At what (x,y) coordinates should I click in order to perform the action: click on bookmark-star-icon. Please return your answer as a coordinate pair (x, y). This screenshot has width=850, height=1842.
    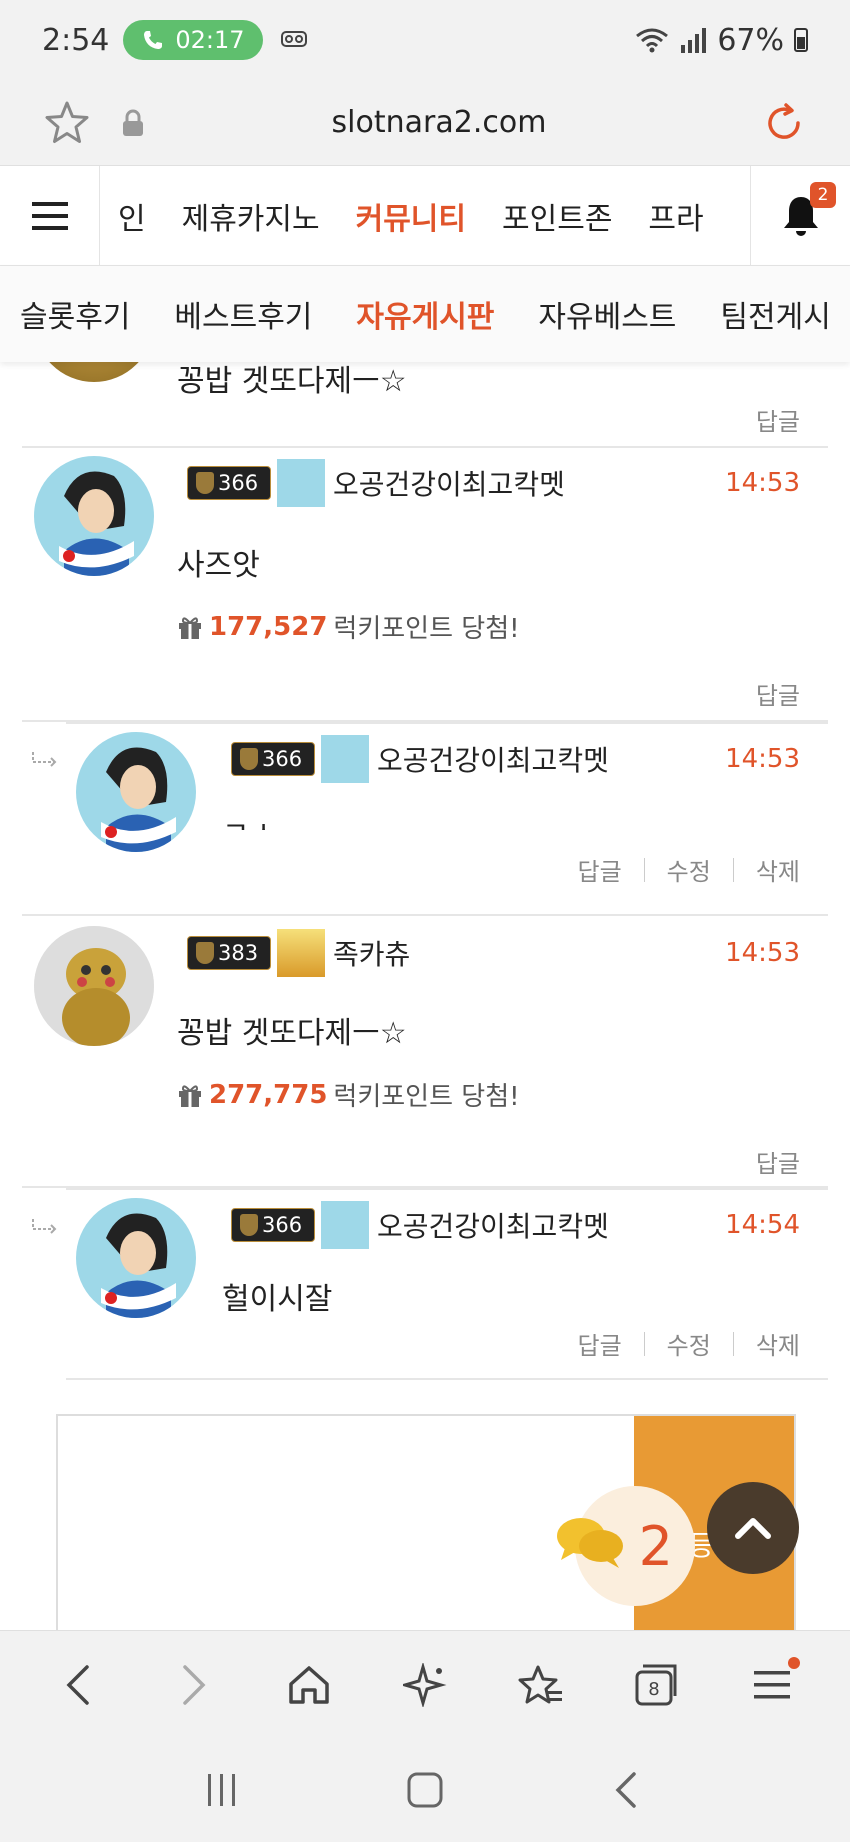
    Looking at the image, I should click on (67, 123).